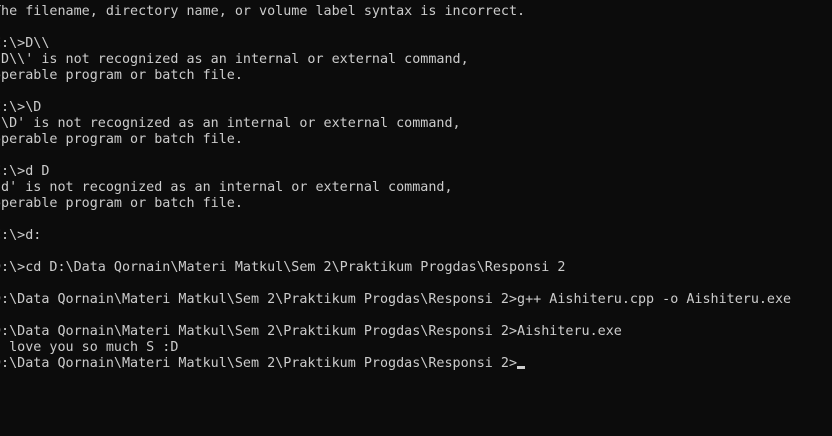 The image size is (832, 436). What do you see at coordinates (25, 43) in the screenshot?
I see `terminal-line: C:\>D\\` at bounding box center [25, 43].